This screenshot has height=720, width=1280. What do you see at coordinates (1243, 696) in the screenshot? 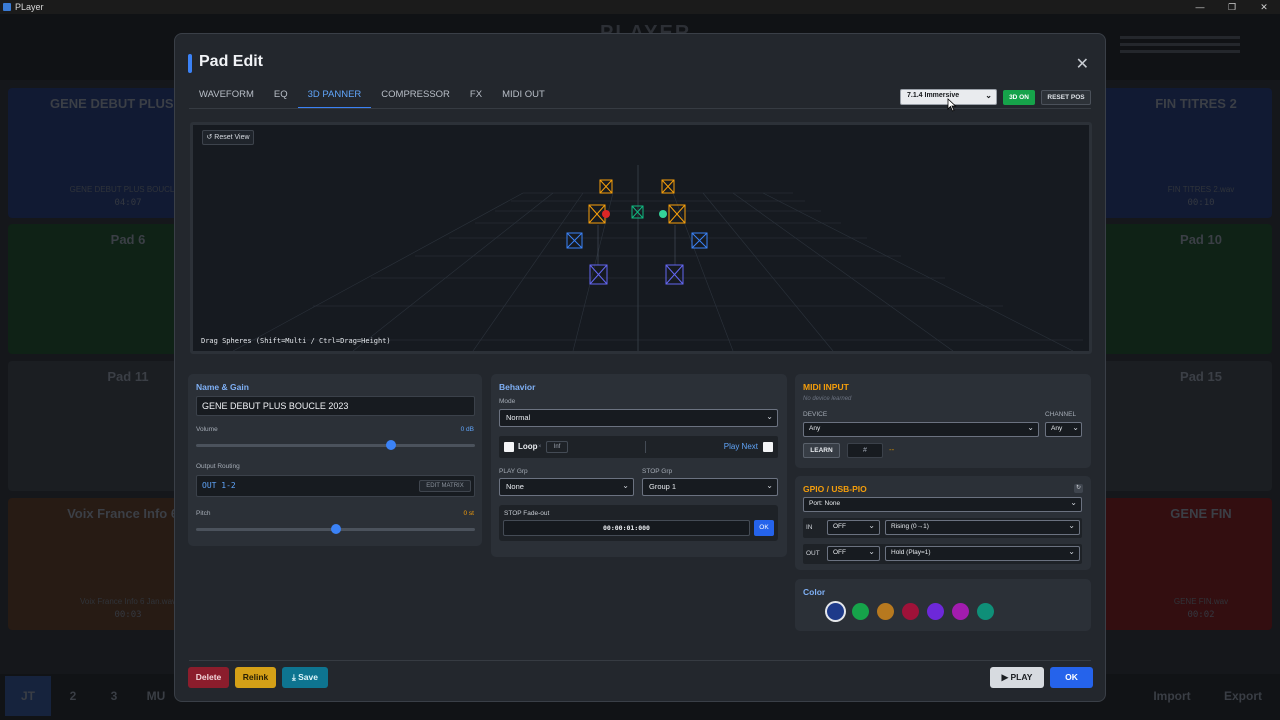
I see `export-button: Export` at bounding box center [1243, 696].